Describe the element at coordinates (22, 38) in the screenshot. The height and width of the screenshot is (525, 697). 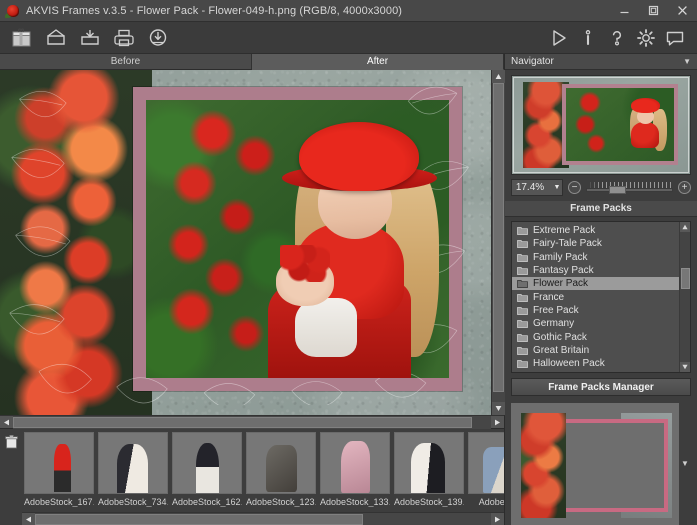
I see `frame-pack-icon` at that location.